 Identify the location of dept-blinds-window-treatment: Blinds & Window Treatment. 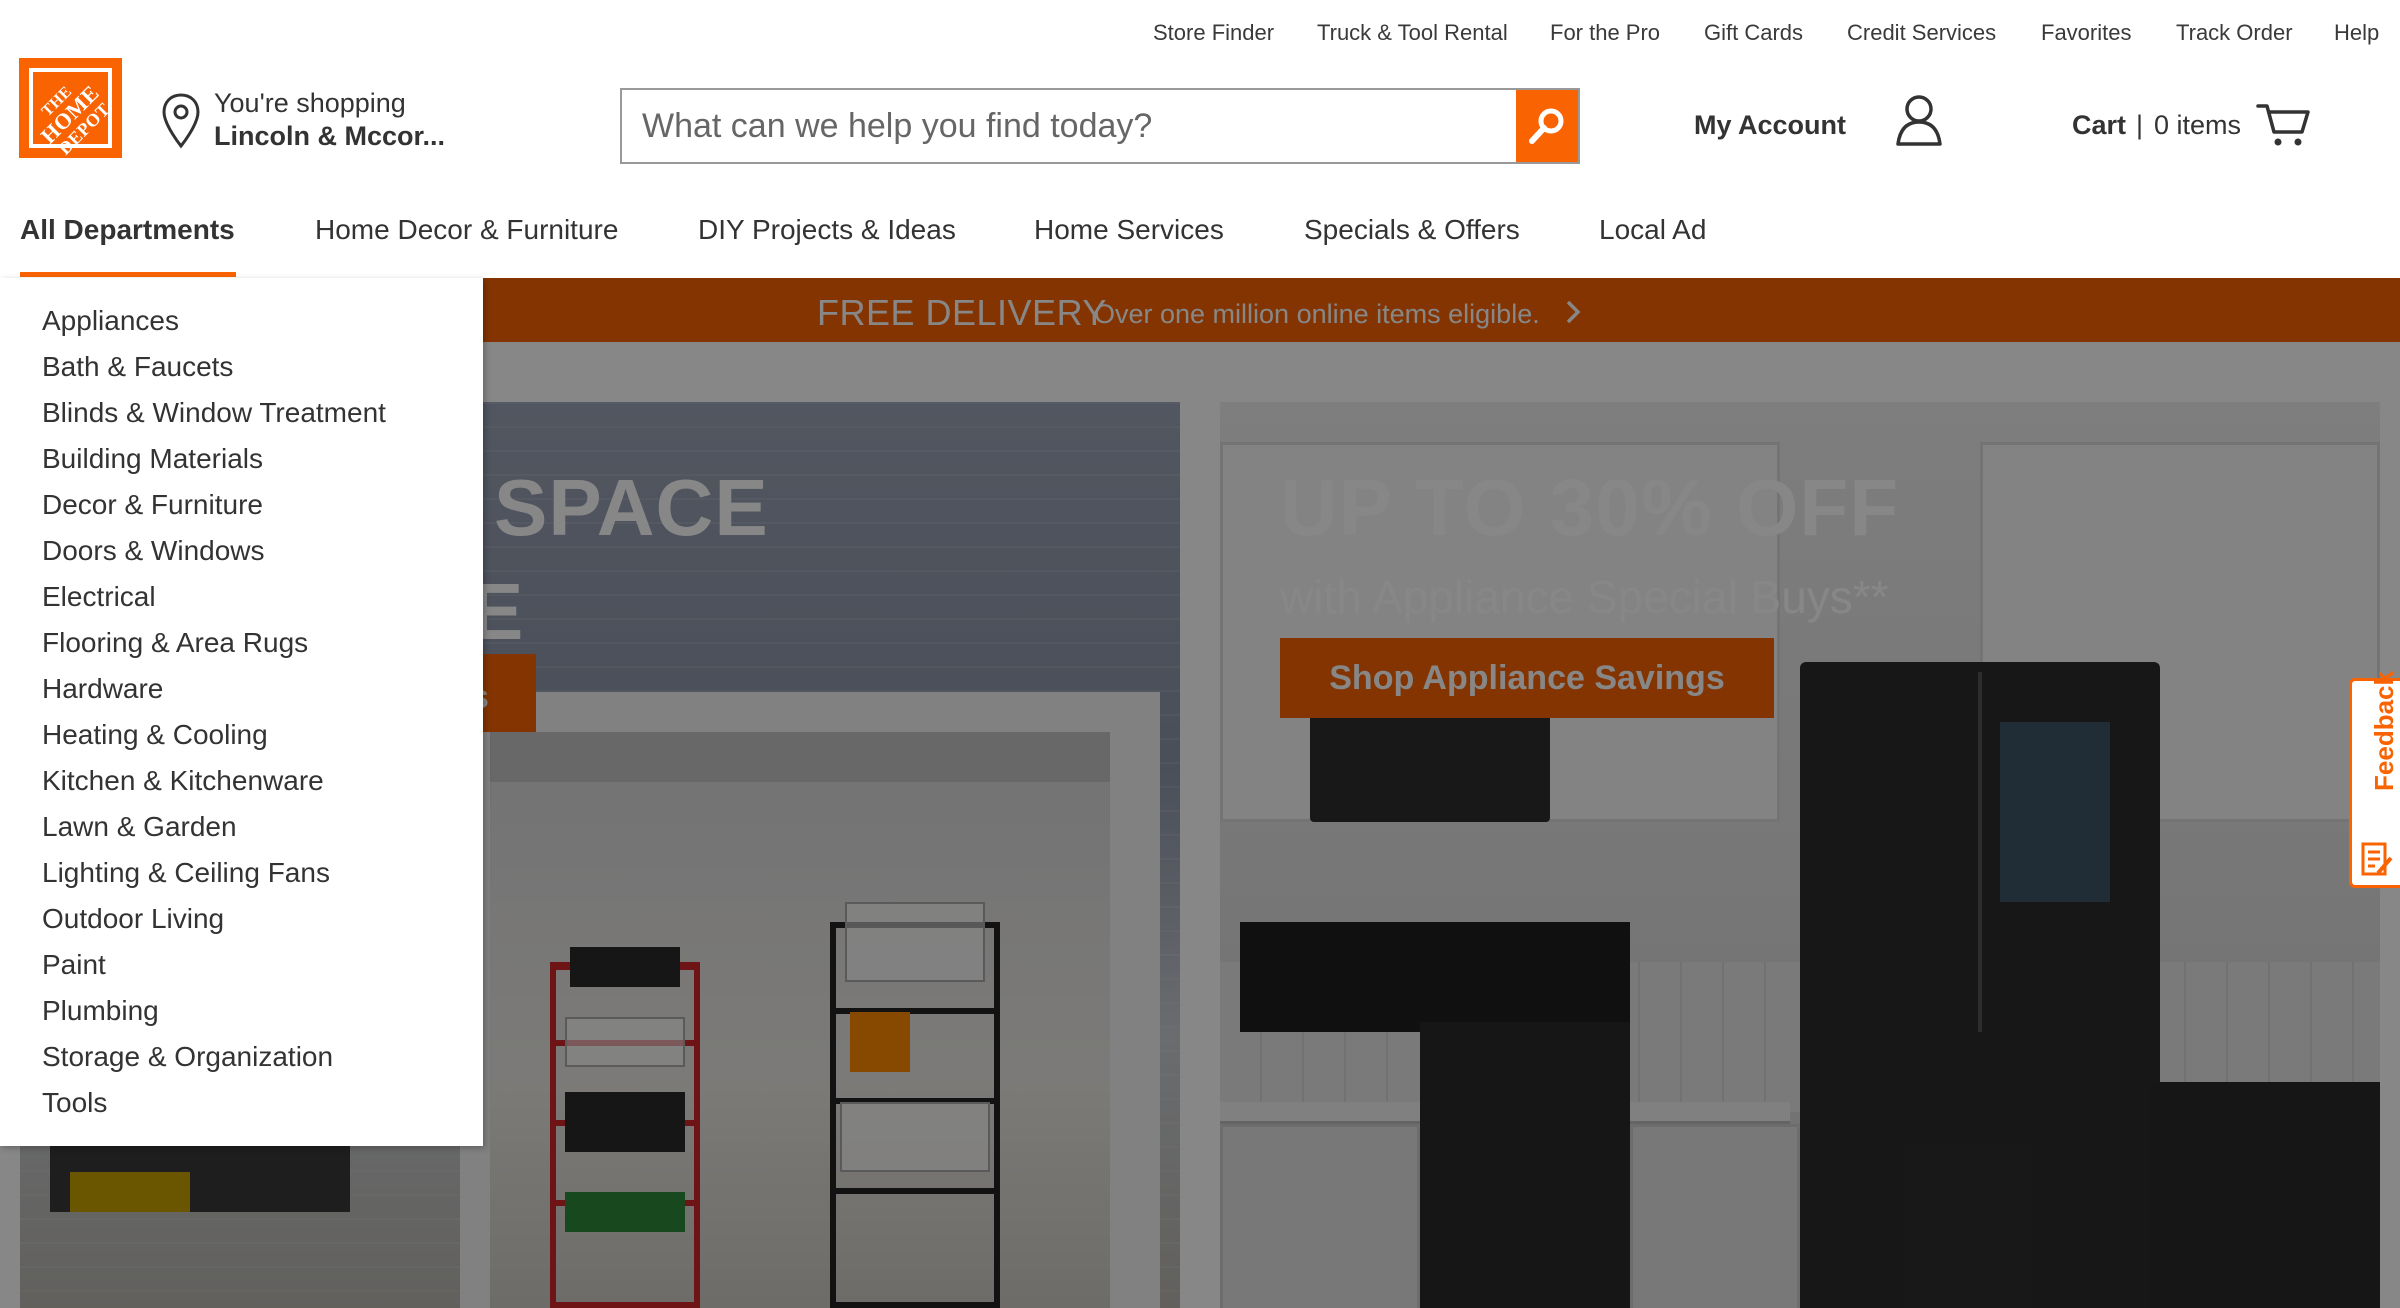
(214, 413).